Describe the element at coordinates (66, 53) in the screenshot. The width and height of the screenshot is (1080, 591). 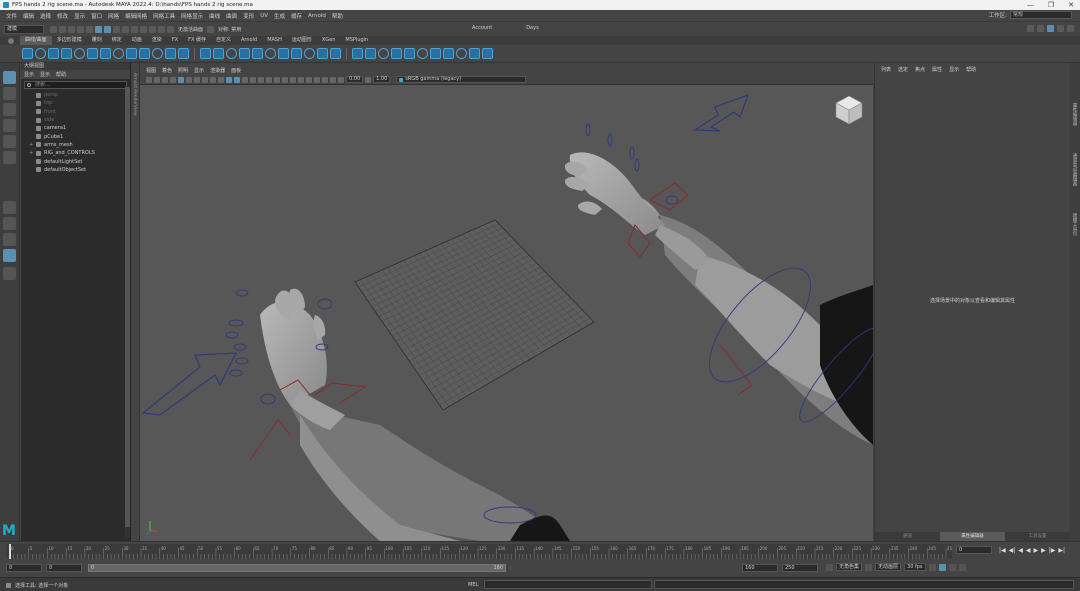
I see `curve-ep-icon` at that location.